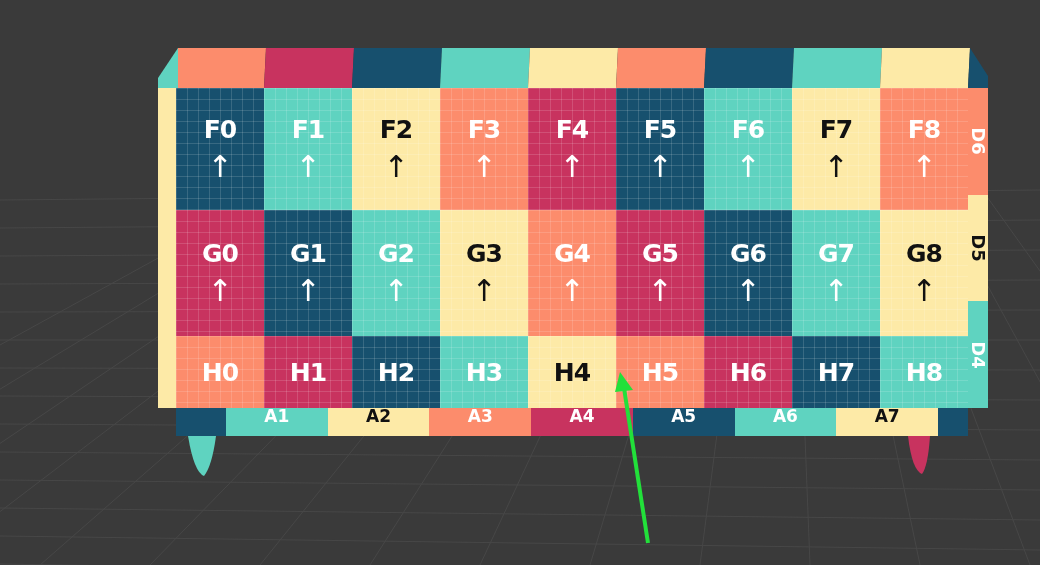  What do you see at coordinates (660, 372) in the screenshot?
I see `tile-label: H5` at bounding box center [660, 372].